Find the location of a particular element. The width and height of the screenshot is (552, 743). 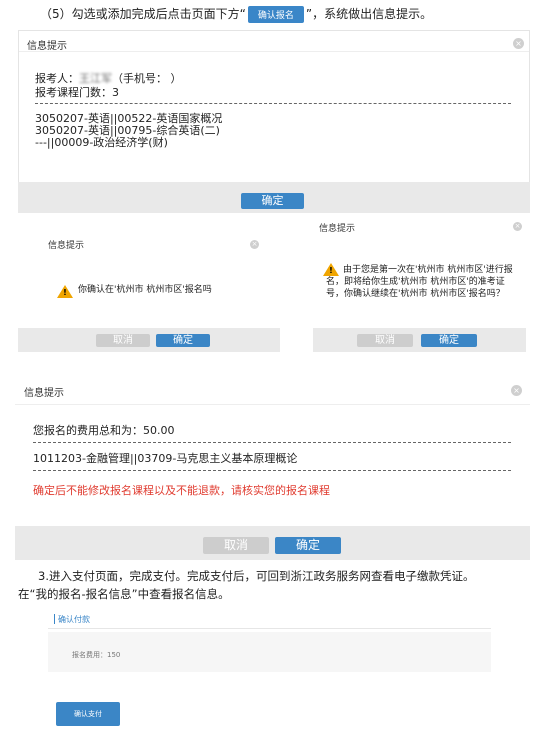

instruction-top: （5）勾选或添加完成后点击页面下方“ 确认报名 ”，系统做出信息提示。 is located at coordinates (236, 14).